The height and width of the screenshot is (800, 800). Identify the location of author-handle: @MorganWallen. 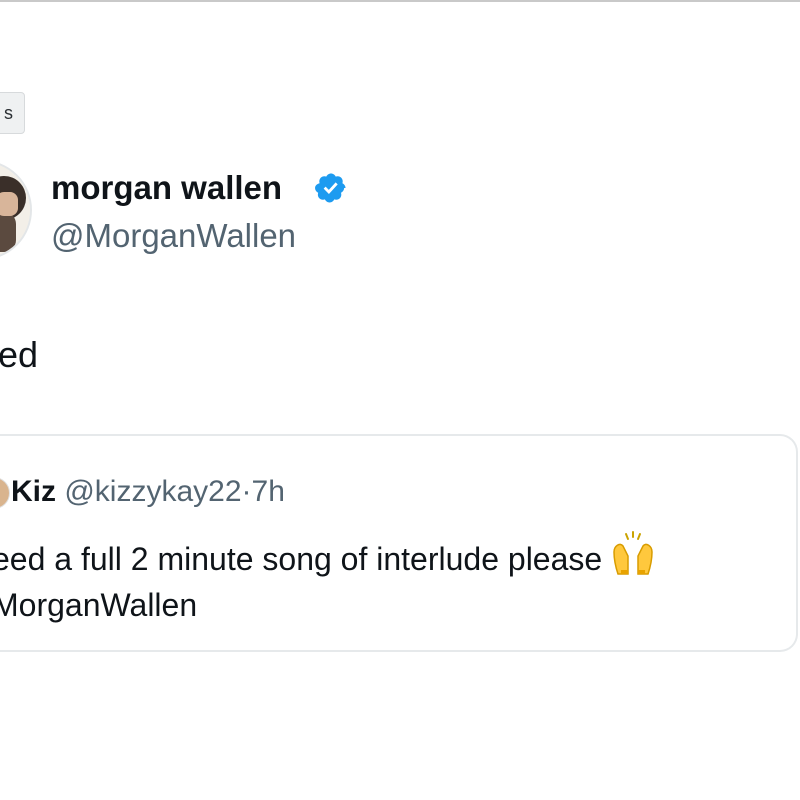
(173, 236).